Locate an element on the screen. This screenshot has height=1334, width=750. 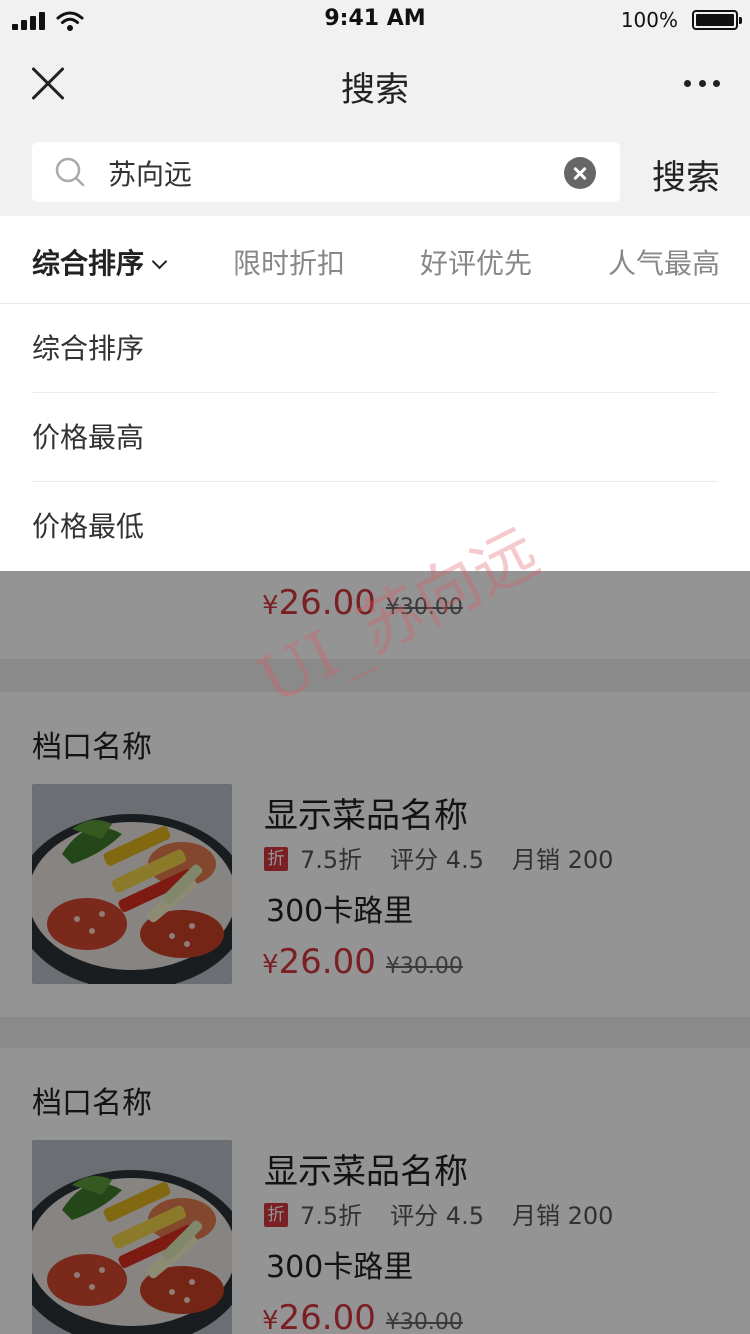
sort-option-price-high: 价格最高 is located at coordinates (375, 437).